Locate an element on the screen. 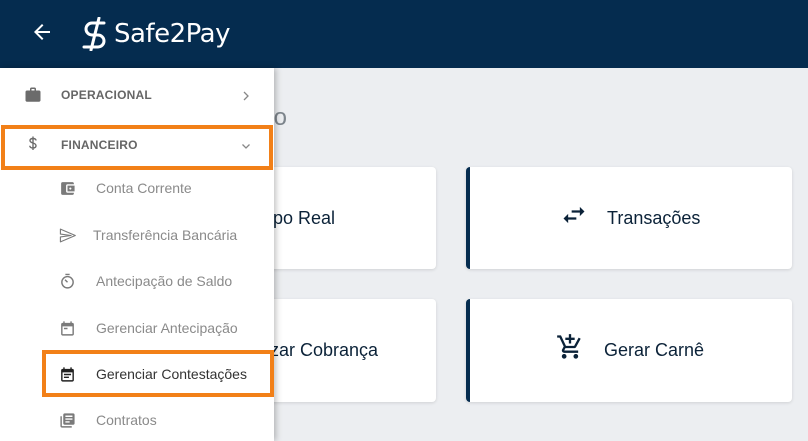  card-transacoes: Transações is located at coordinates (629, 218).